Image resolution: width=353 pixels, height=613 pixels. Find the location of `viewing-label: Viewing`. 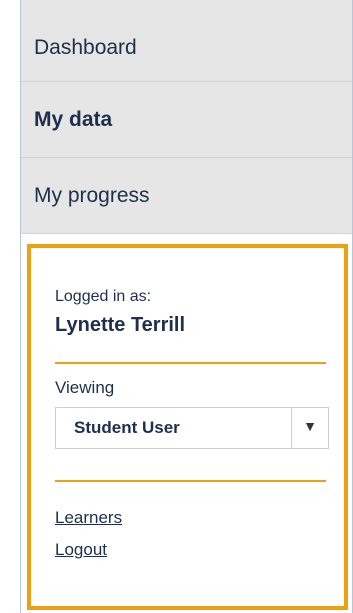

viewing-label: Viewing is located at coordinates (85, 387).